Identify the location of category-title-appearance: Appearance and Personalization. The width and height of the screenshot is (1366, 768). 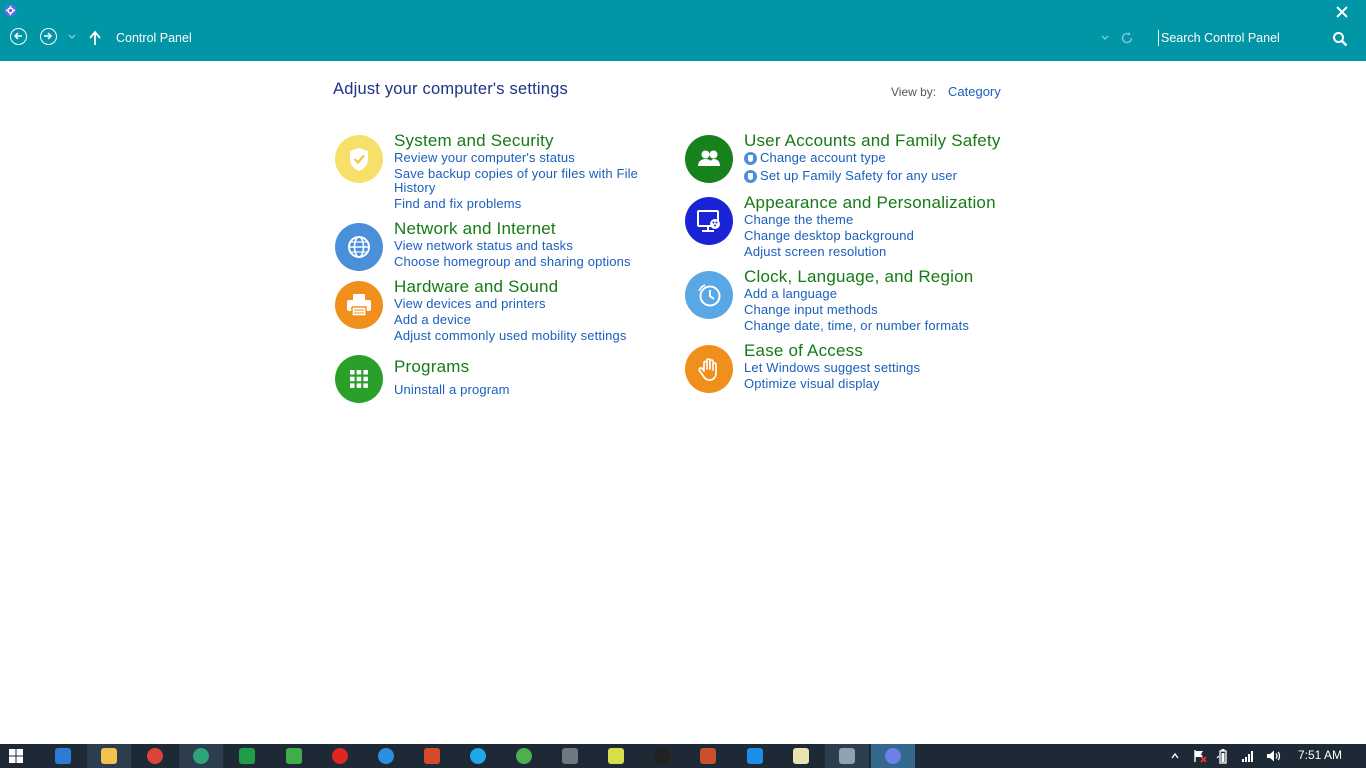
(870, 203).